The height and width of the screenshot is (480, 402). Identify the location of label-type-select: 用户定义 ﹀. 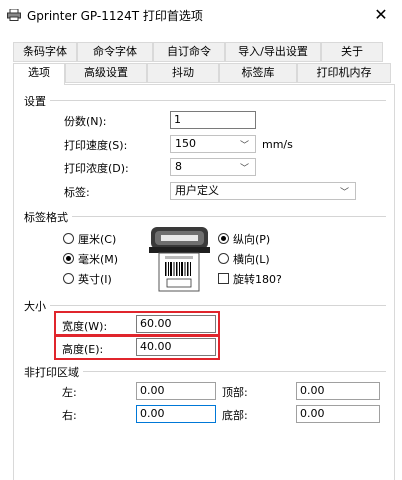
(263, 191).